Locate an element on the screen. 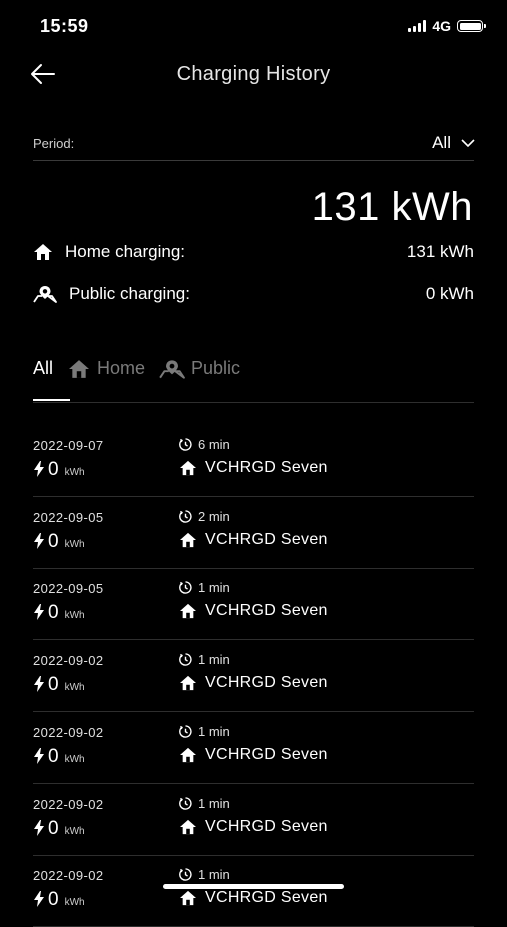 This screenshot has height=927, width=507. public-charging-icon is located at coordinates (45, 294).